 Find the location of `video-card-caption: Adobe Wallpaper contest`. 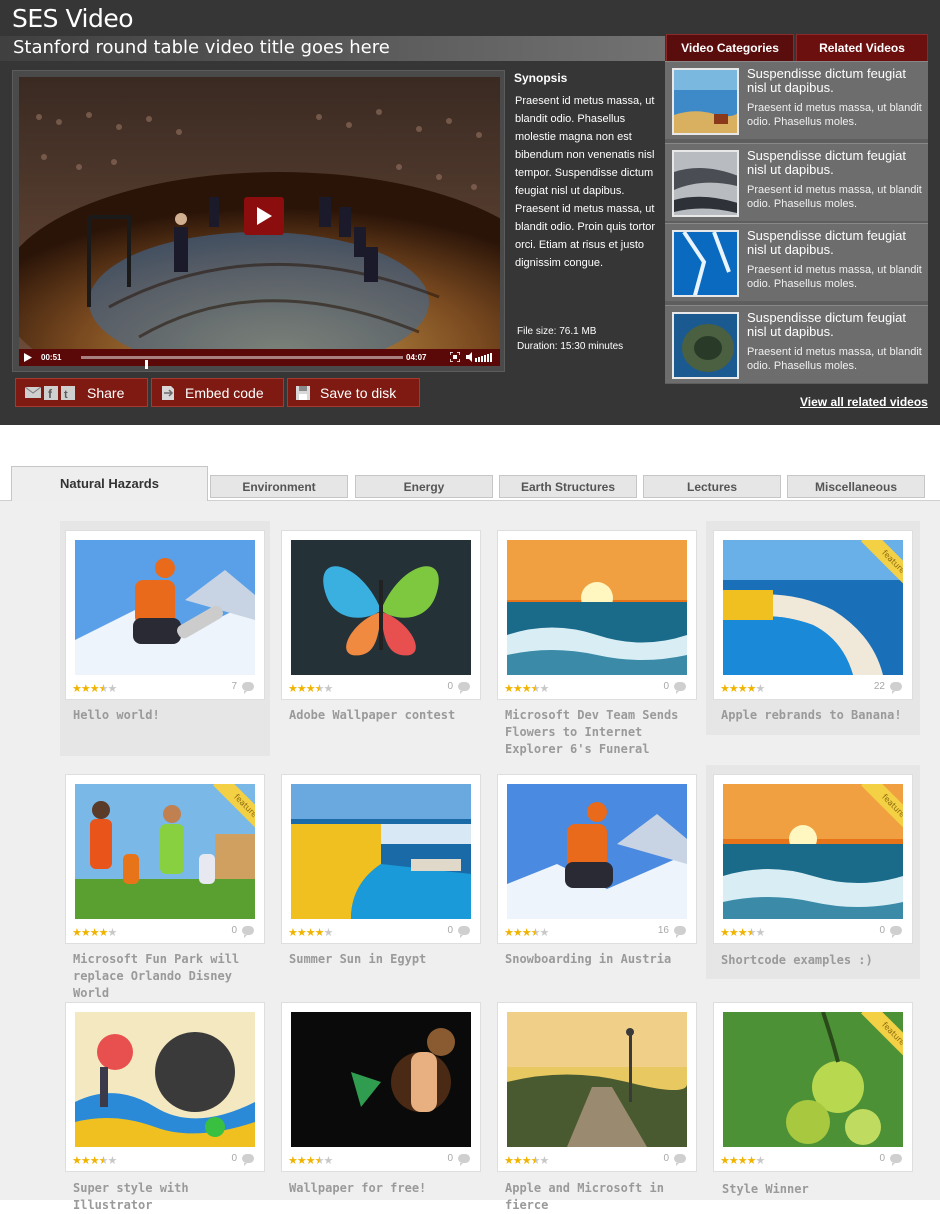

video-card-caption: Adobe Wallpaper contest is located at coordinates (389, 715).